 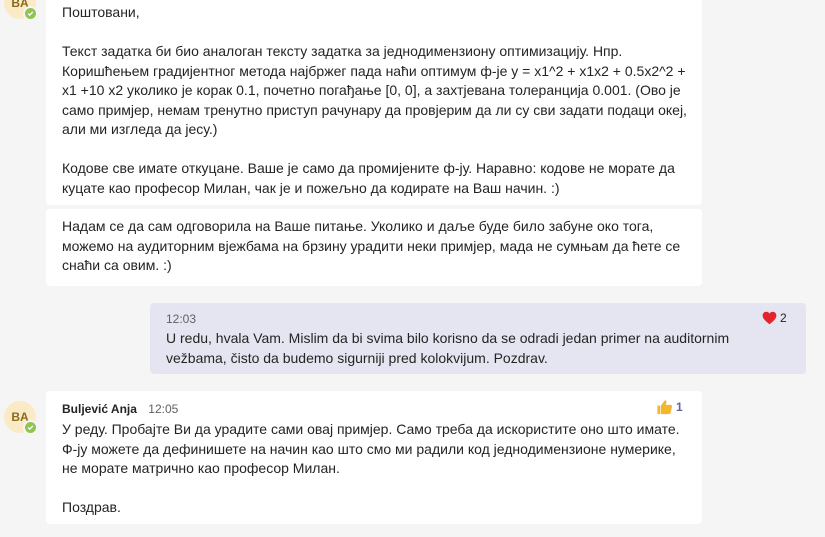 What do you see at coordinates (374, 409) in the screenshot?
I see `message-header: Buljević Anja 12:05` at bounding box center [374, 409].